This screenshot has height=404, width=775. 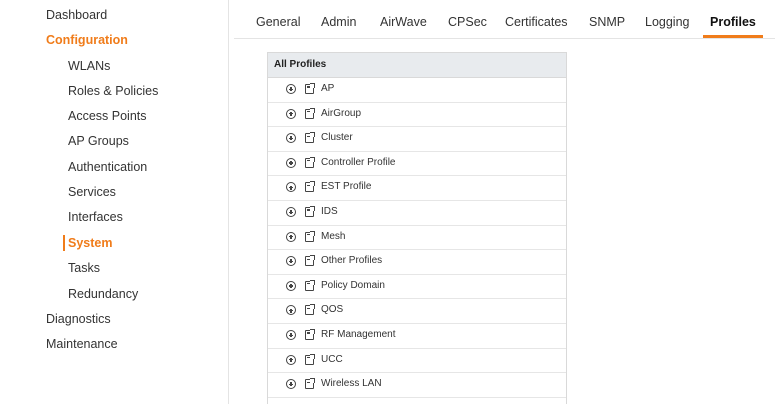 What do you see at coordinates (417, 311) in the screenshot?
I see `profile-row-qos: QOS` at bounding box center [417, 311].